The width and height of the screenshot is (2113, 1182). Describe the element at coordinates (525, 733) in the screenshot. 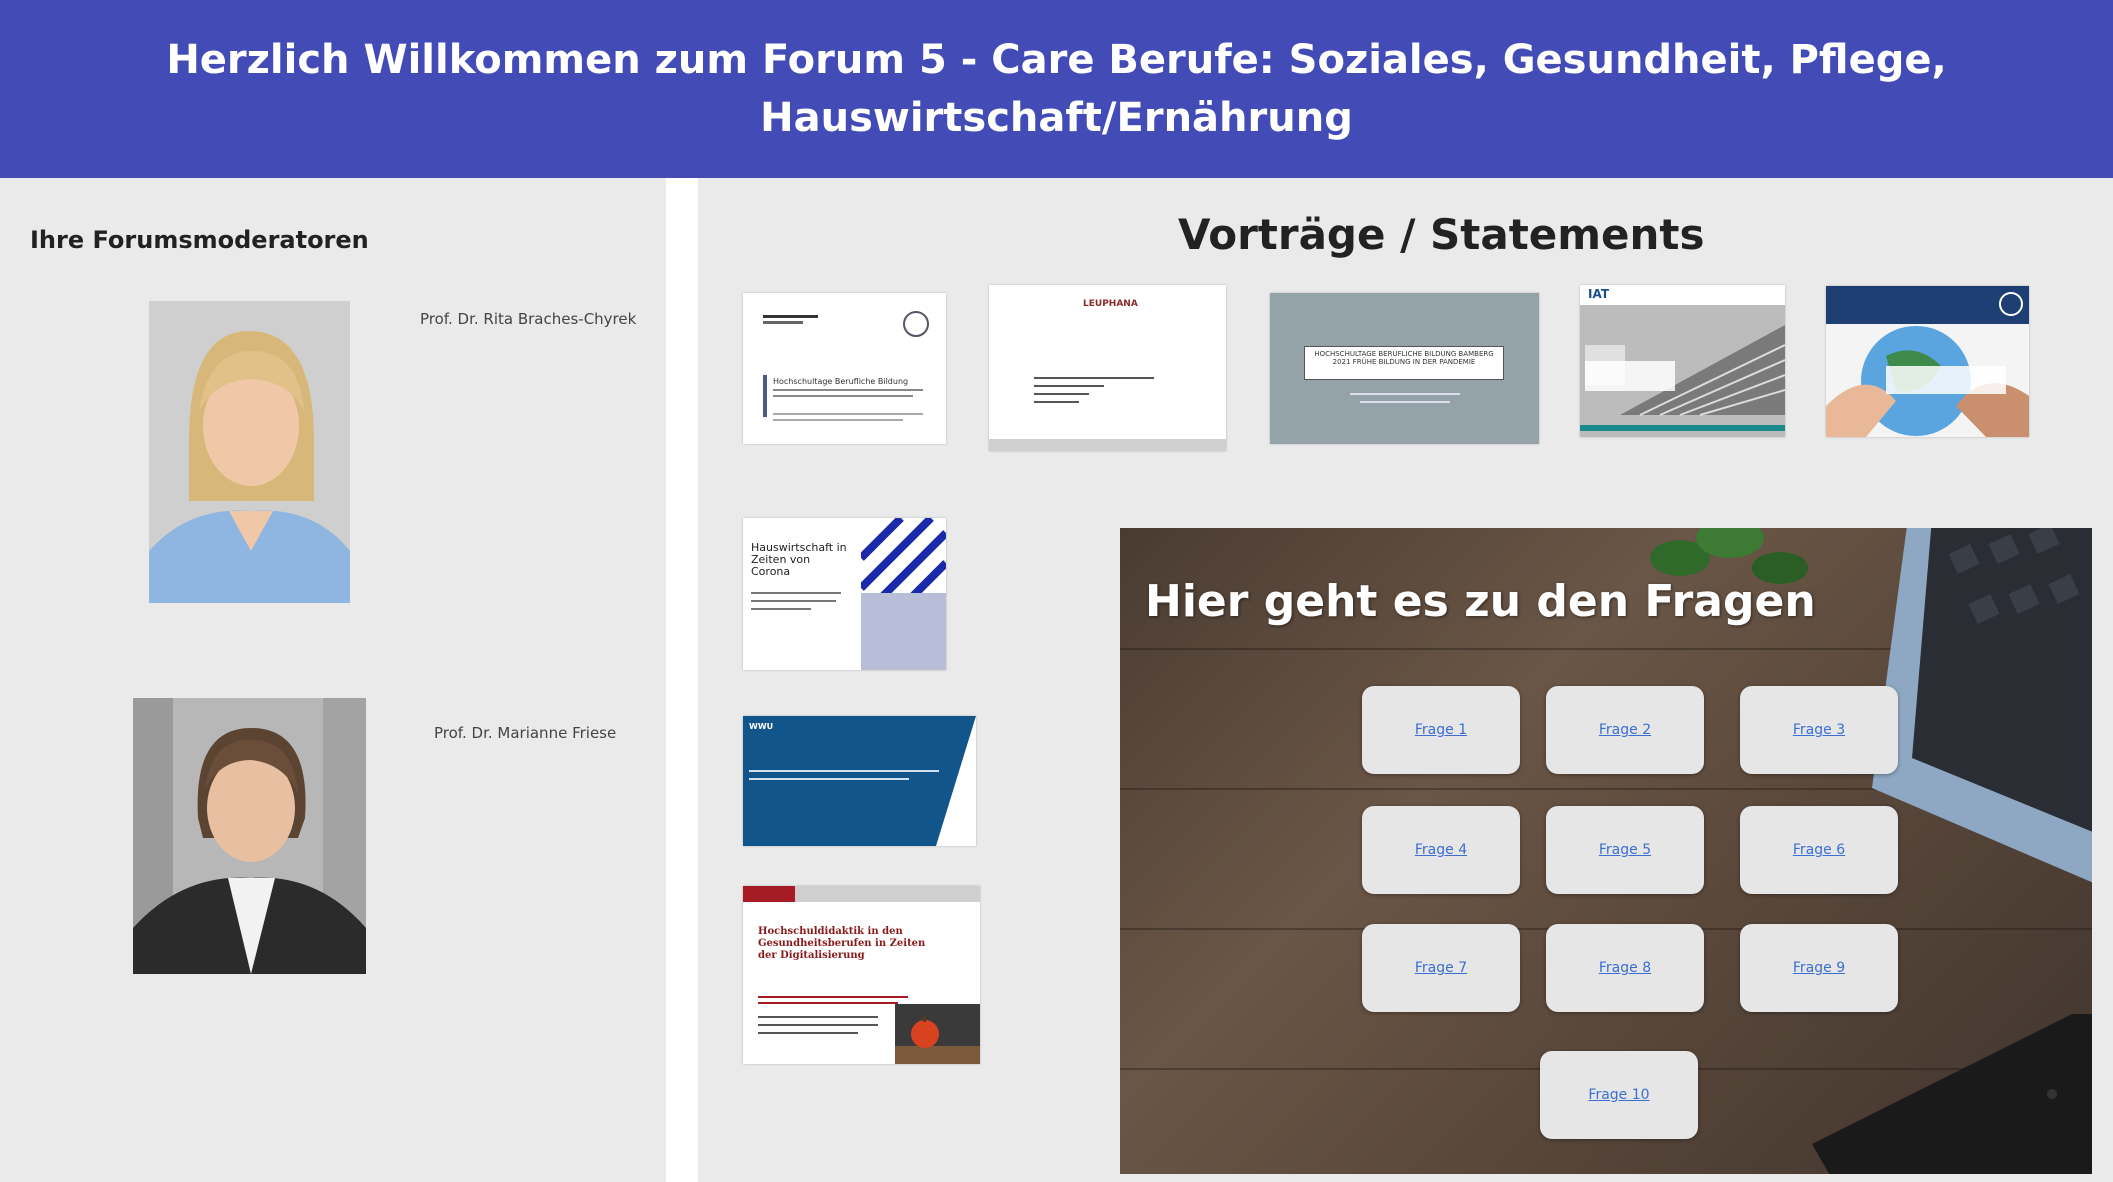

I see `moderator-name-2: Prof. Dr. Marianne Friese` at that location.